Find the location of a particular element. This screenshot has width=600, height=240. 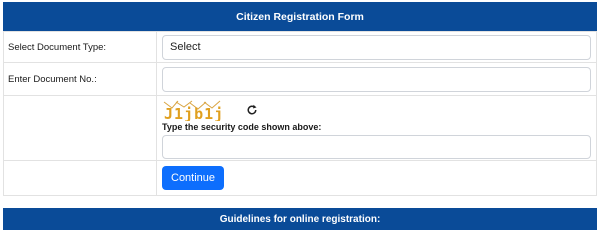

document-type-label: Select Document Type: is located at coordinates (80, 47).